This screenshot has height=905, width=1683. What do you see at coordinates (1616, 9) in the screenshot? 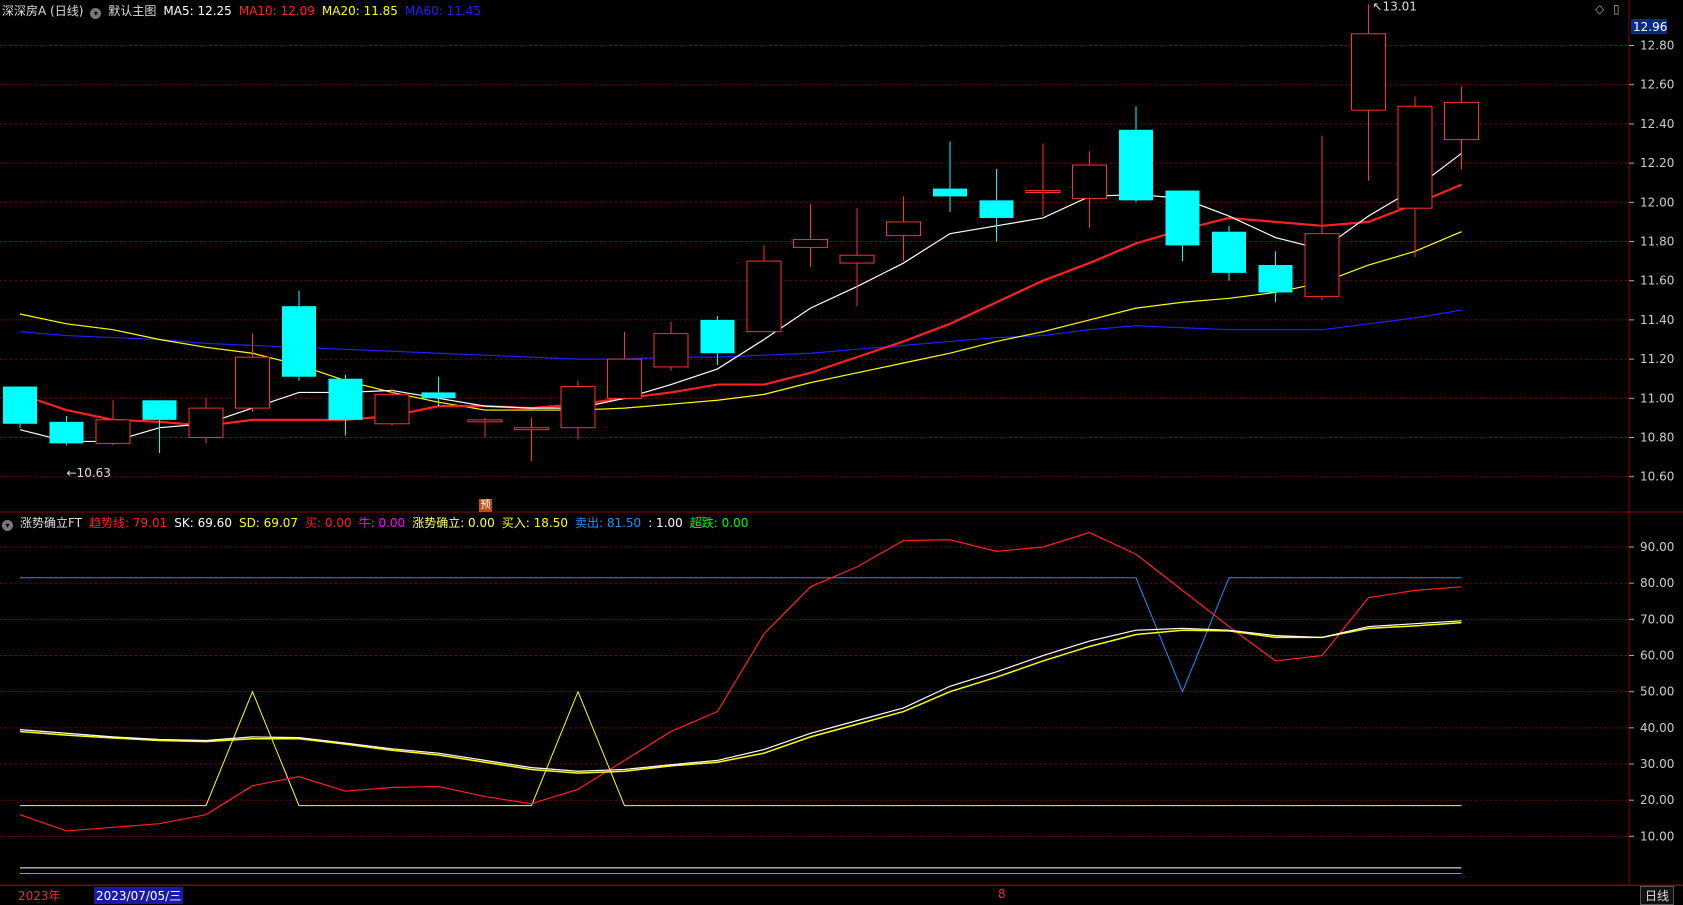
I see `window-toggle-icon: ▯` at bounding box center [1616, 9].